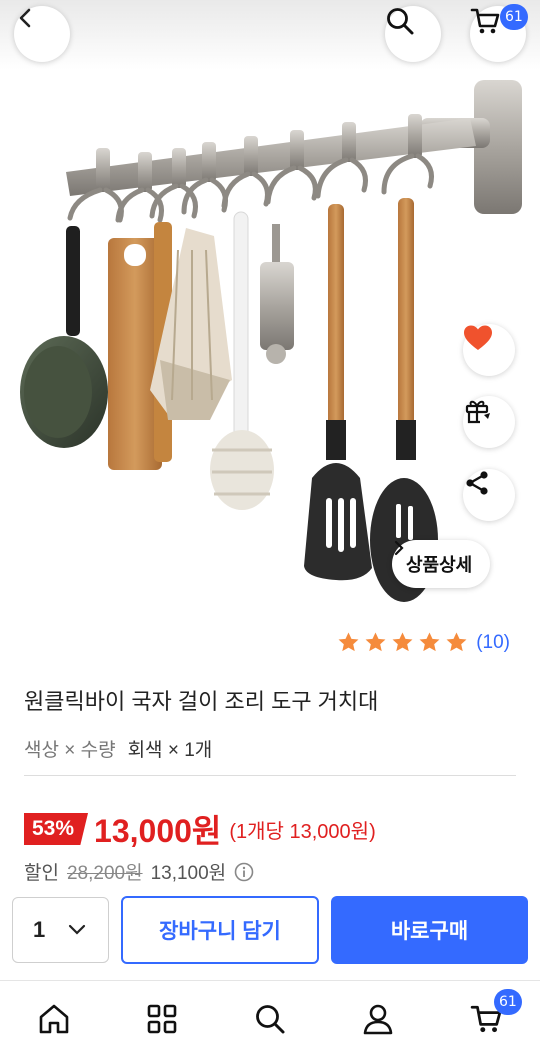 The image size is (540, 1057). Describe the element at coordinates (270, 775) in the screenshot. I see `divider` at that location.